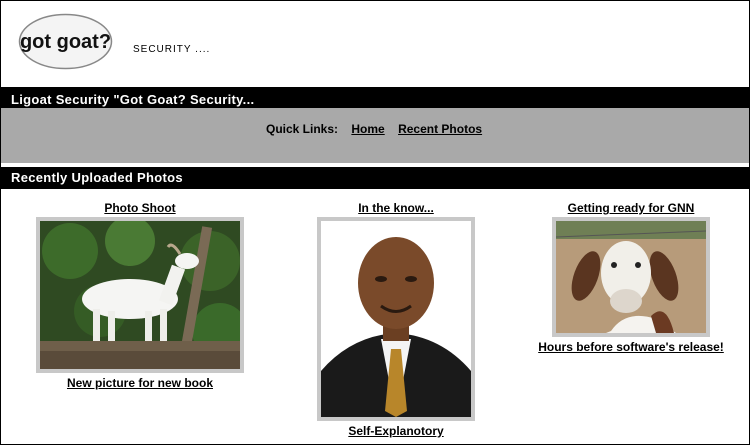  What do you see at coordinates (140, 208) in the screenshot?
I see `photo-title-link: Photo Shoot` at bounding box center [140, 208].